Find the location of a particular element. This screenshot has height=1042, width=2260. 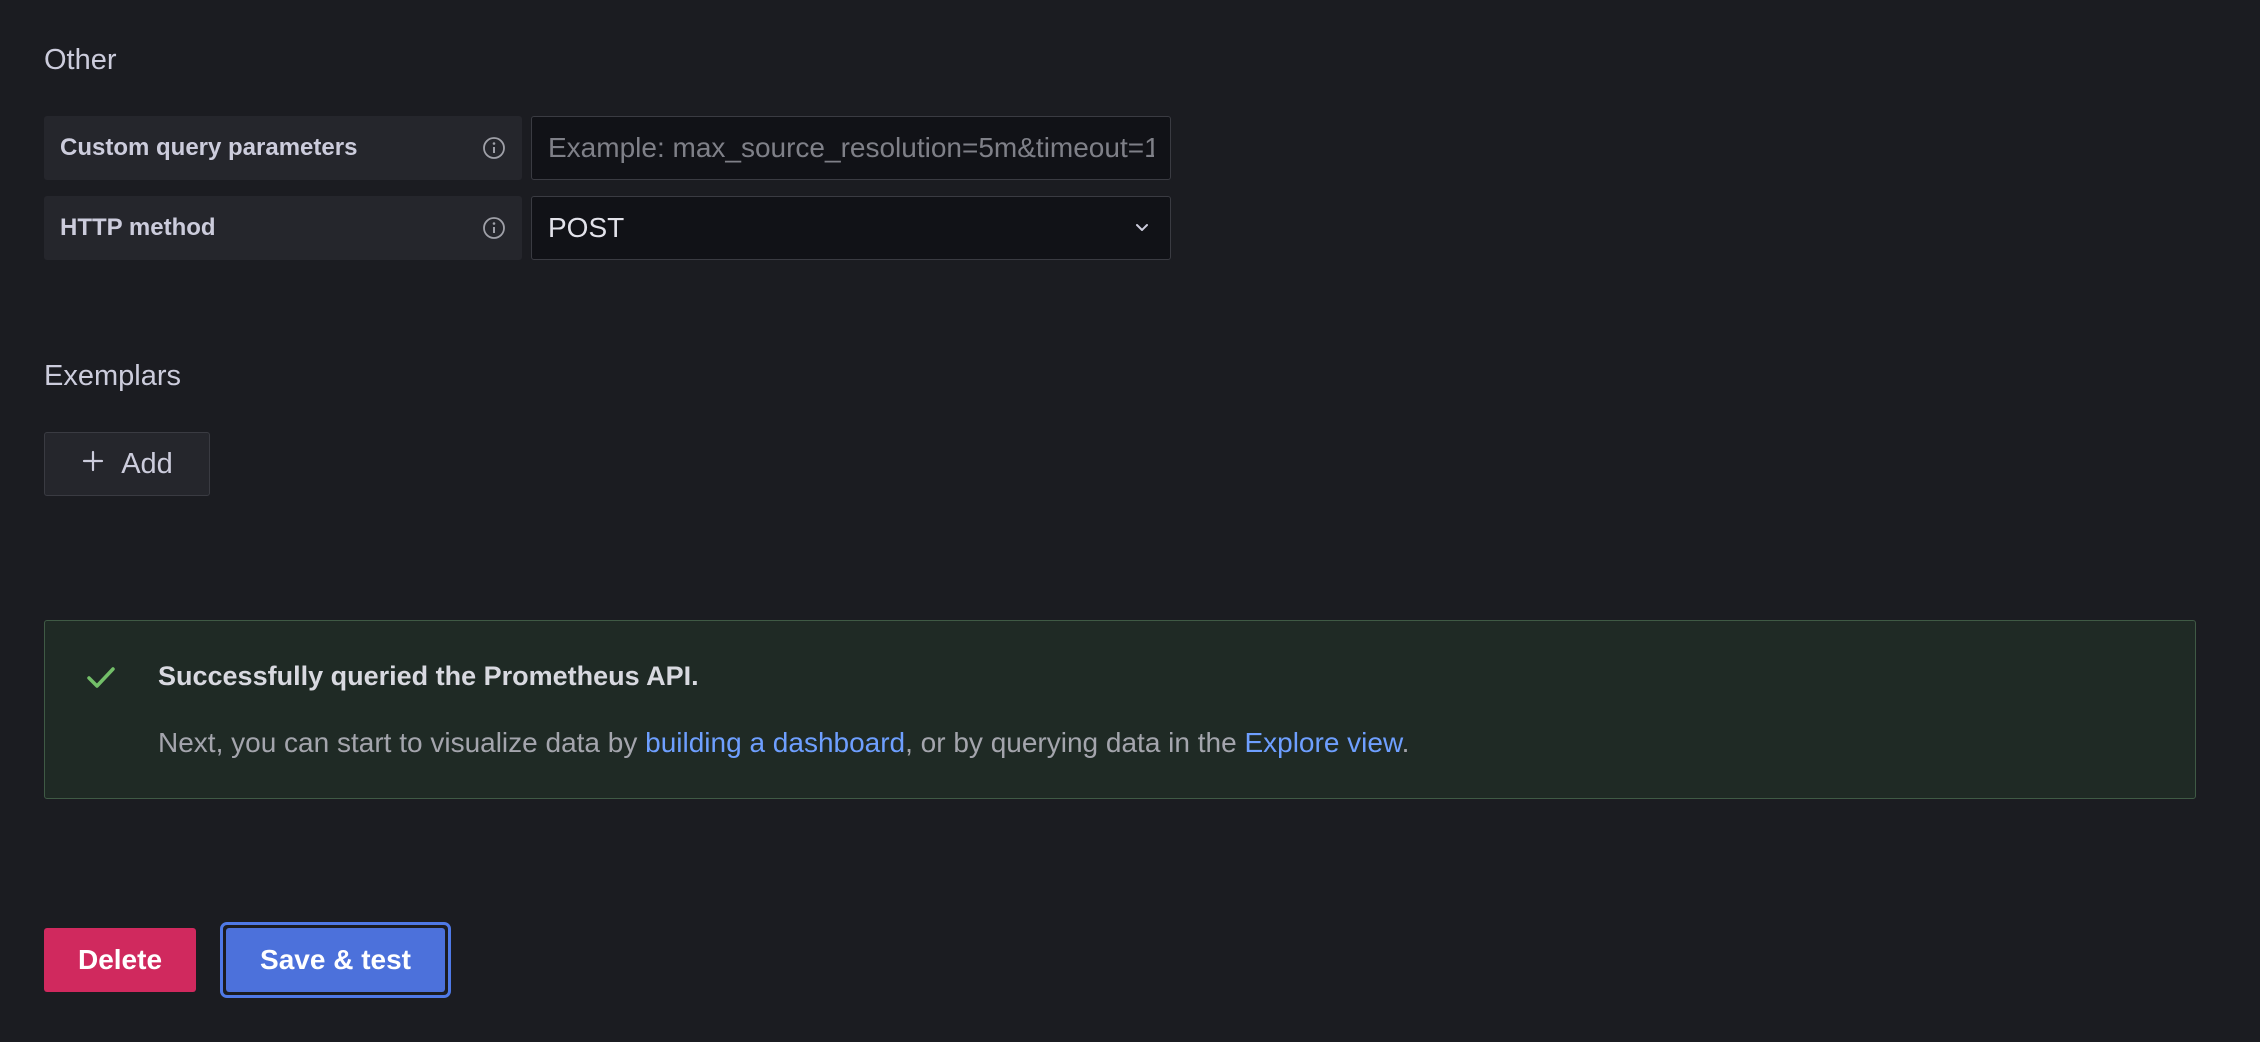

add-exemplar-button: Add is located at coordinates (127, 464).